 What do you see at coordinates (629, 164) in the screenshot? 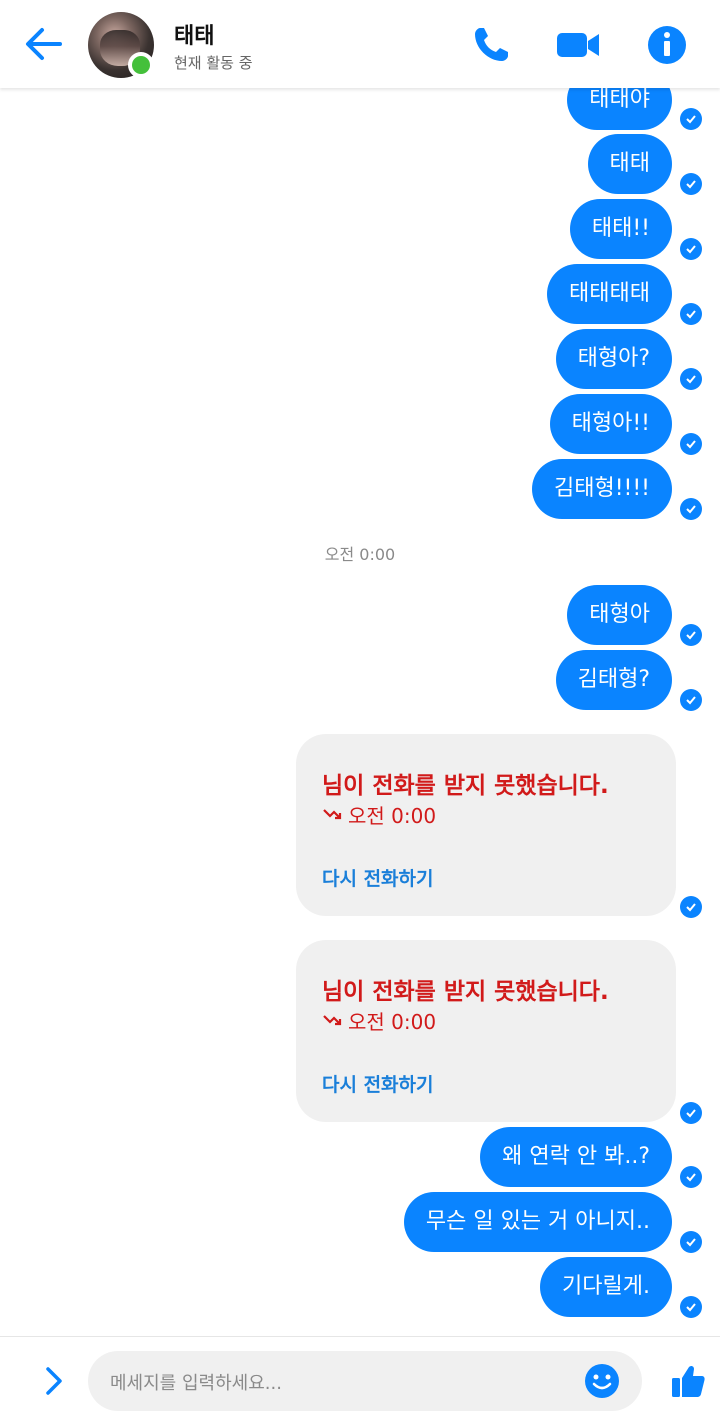
I see `message-bubble: 태태` at bounding box center [629, 164].